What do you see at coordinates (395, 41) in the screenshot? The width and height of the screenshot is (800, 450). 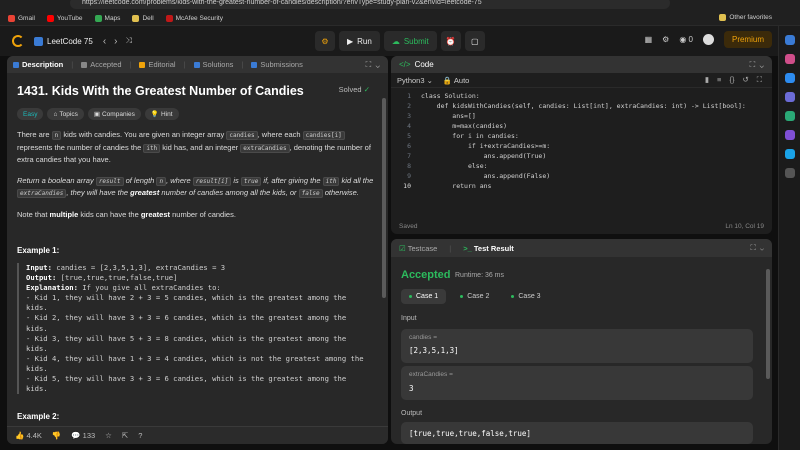 I see `cloud-upload-icon: ☁` at bounding box center [395, 41].